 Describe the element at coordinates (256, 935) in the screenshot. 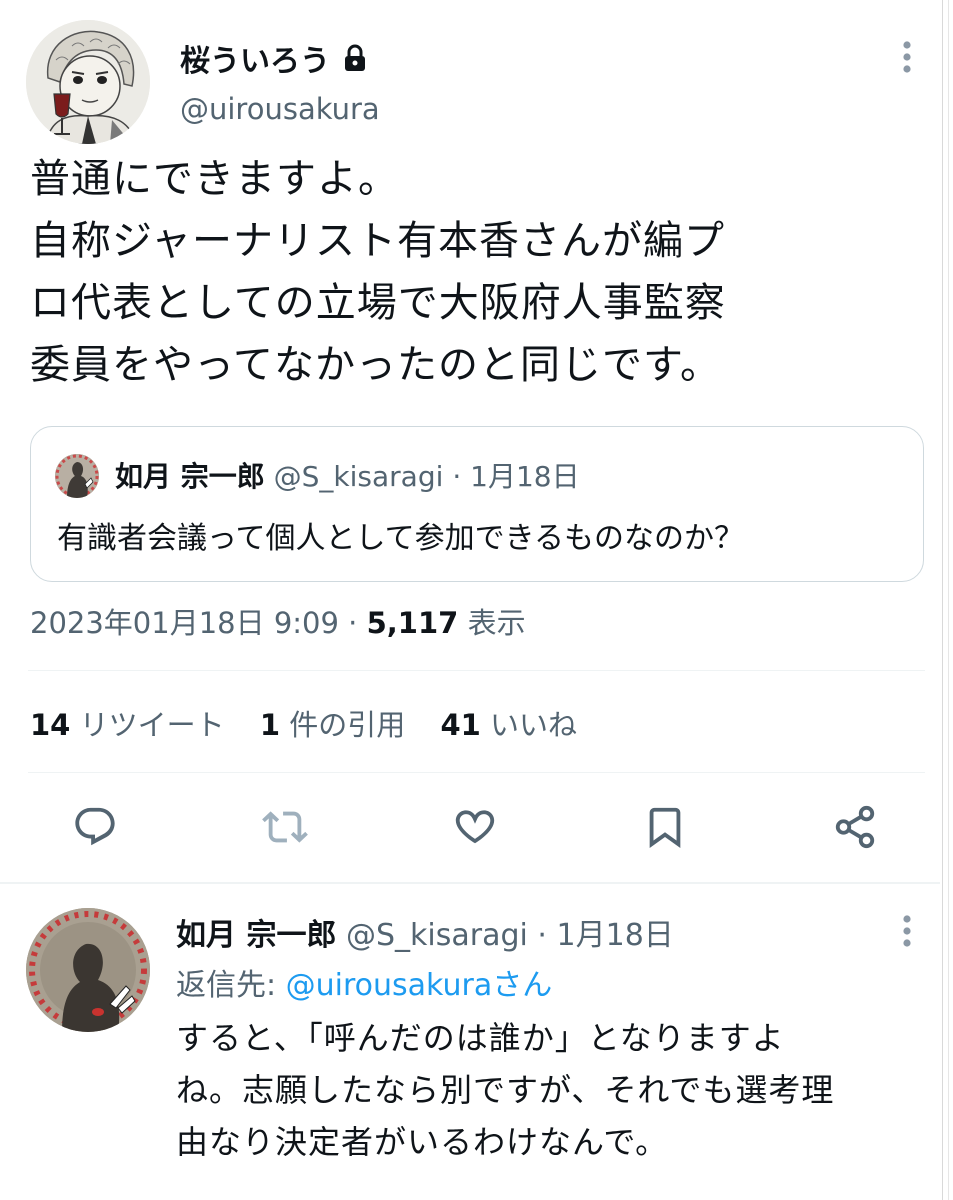

I see `reply-author-name: 如月 宗一郎` at that location.